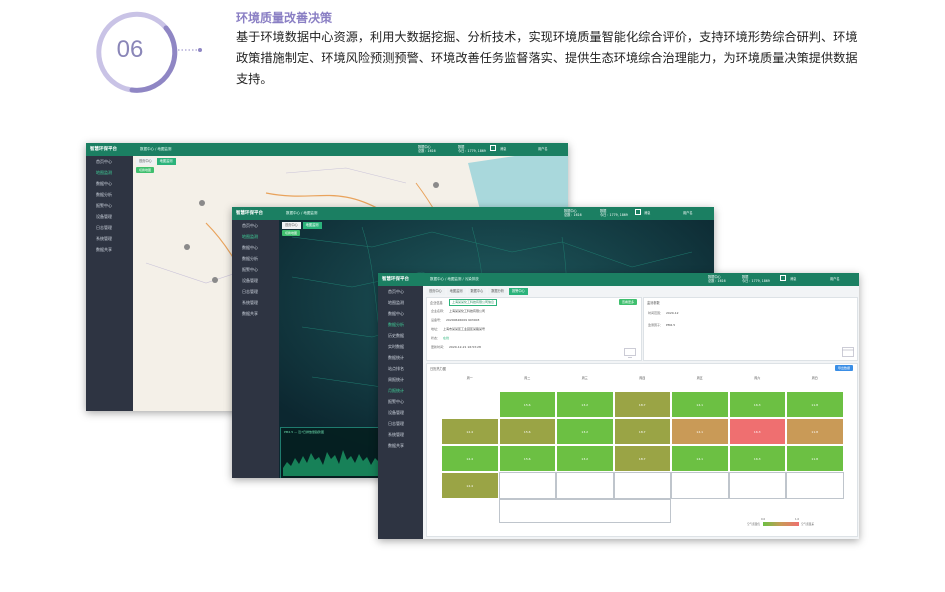 The image size is (945, 592). I want to click on field-label: 监测因子：, so click(656, 325).